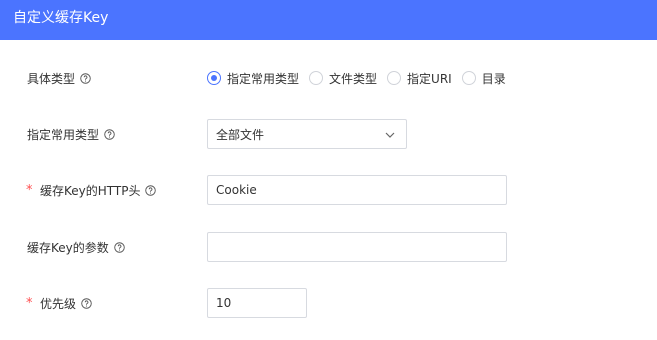 The image size is (657, 340). I want to click on radio-checked-icon, so click(214, 78).